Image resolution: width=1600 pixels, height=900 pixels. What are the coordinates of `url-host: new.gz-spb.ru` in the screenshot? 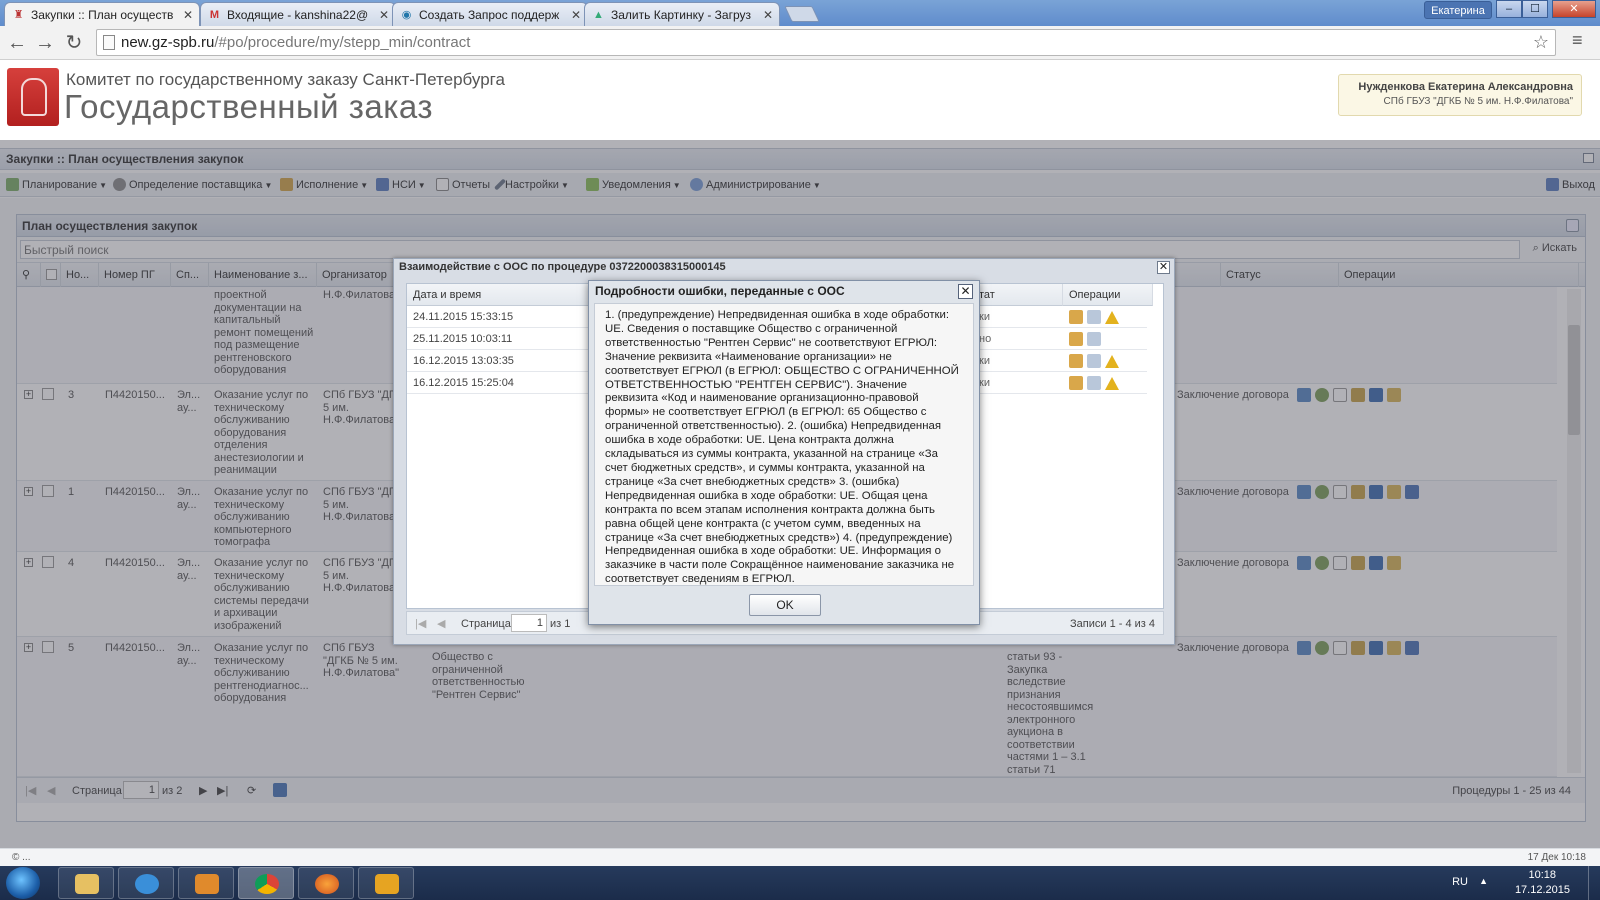 It's located at (168, 42).